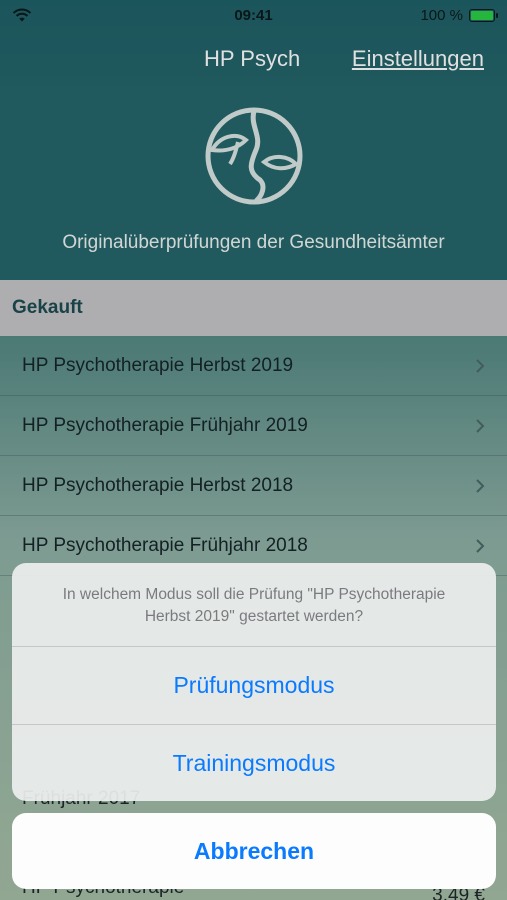 This screenshot has height=900, width=507. Describe the element at coordinates (254, 685) in the screenshot. I see `exam-mode-button: Prüfungsmodus` at that location.